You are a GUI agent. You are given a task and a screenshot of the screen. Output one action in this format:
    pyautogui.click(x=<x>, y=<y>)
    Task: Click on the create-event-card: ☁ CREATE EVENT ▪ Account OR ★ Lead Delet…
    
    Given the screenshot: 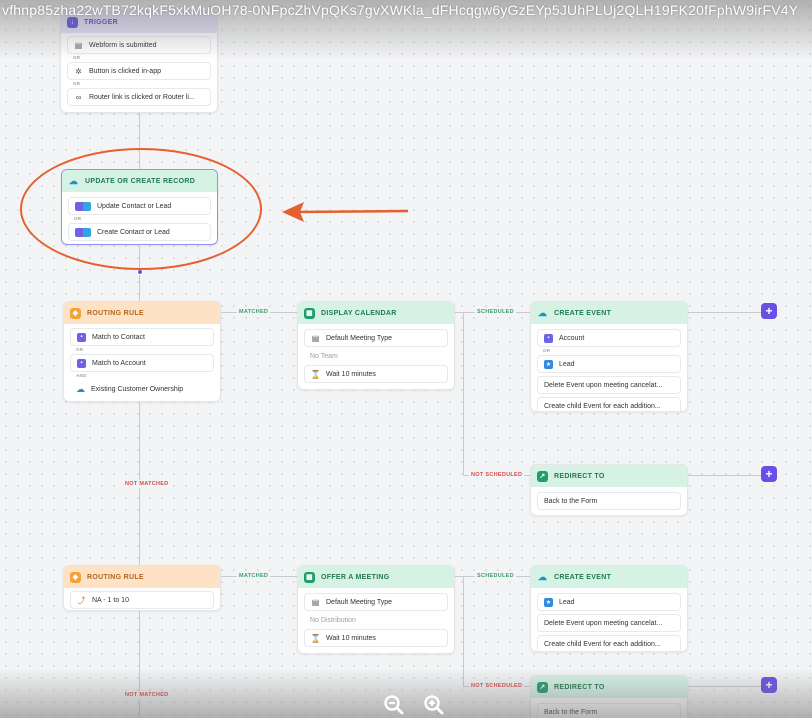 What is the action you would take?
    pyautogui.click(x=609, y=356)
    